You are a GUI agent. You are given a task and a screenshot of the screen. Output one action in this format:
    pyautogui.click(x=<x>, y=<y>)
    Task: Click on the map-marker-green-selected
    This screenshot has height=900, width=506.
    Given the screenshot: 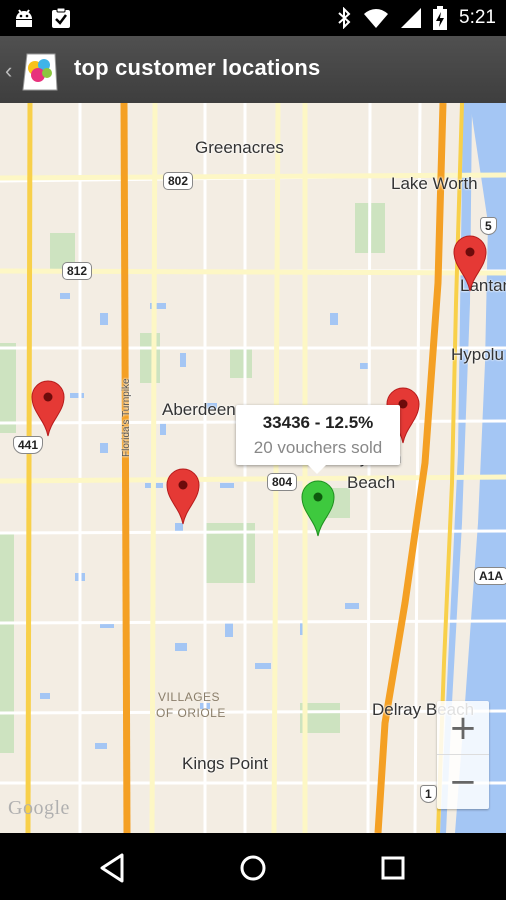 What is the action you would take?
    pyautogui.click(x=318, y=509)
    